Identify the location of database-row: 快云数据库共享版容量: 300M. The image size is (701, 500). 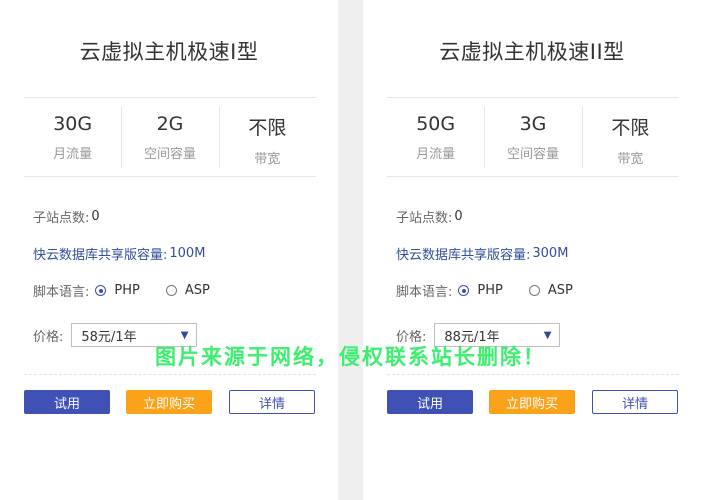
(482, 253).